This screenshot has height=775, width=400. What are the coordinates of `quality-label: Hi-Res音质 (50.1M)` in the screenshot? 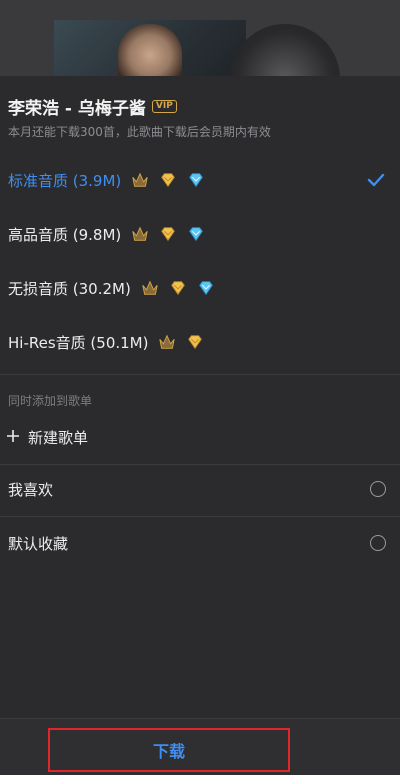 It's located at (78, 342).